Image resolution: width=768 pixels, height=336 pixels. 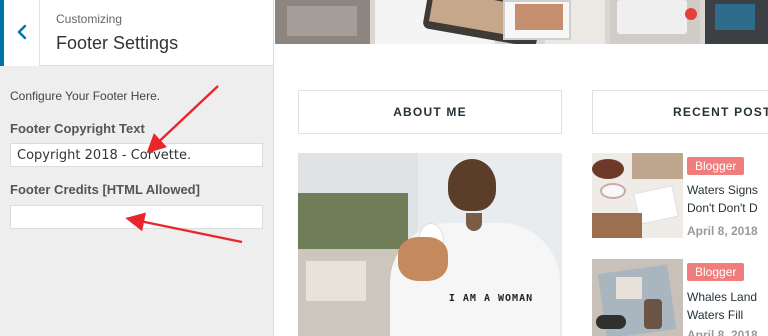 What do you see at coordinates (680, 112) in the screenshot?
I see `recent-posts-widget-title: RECENT POSTS` at bounding box center [680, 112].